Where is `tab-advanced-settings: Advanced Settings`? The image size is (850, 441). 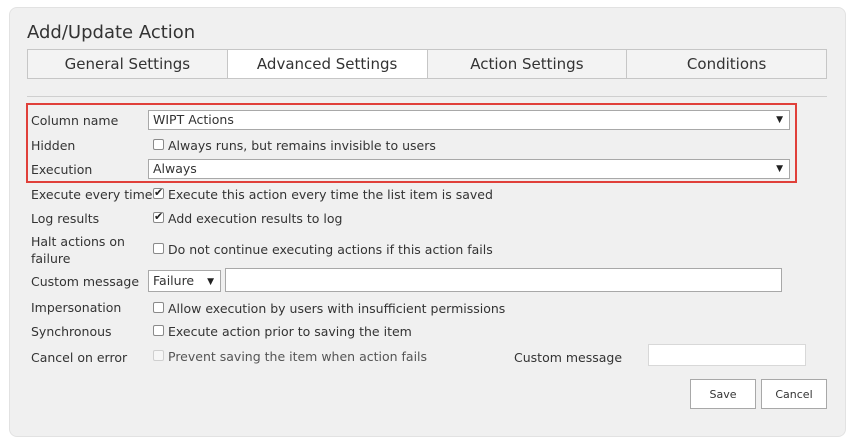 tab-advanced-settings: Advanced Settings is located at coordinates (327, 64).